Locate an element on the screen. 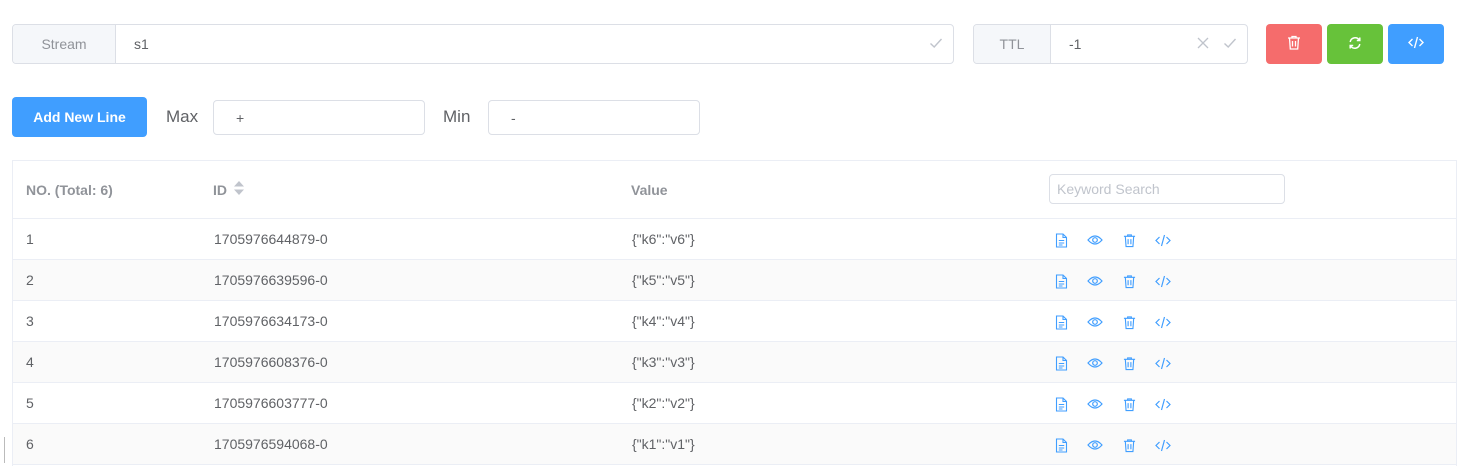 This screenshot has height=471, width=1467. row-number: 5 is located at coordinates (30, 403).